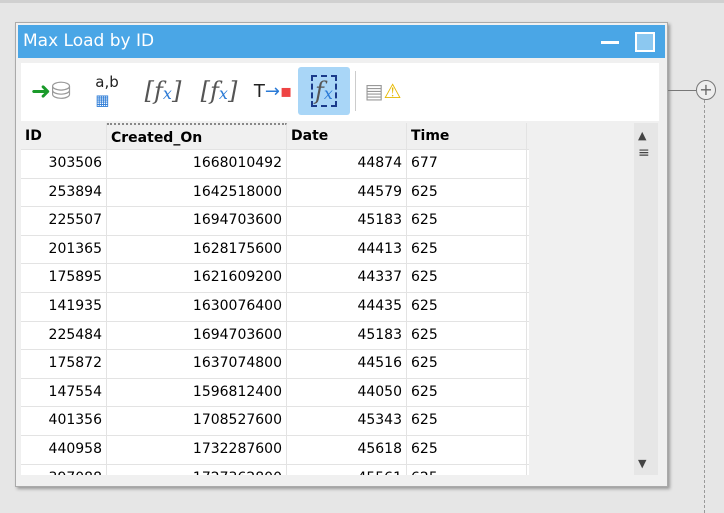 Image resolution: width=724 pixels, height=513 pixels. What do you see at coordinates (64, 392) in the screenshot?
I see `cell-id: 147554` at bounding box center [64, 392].